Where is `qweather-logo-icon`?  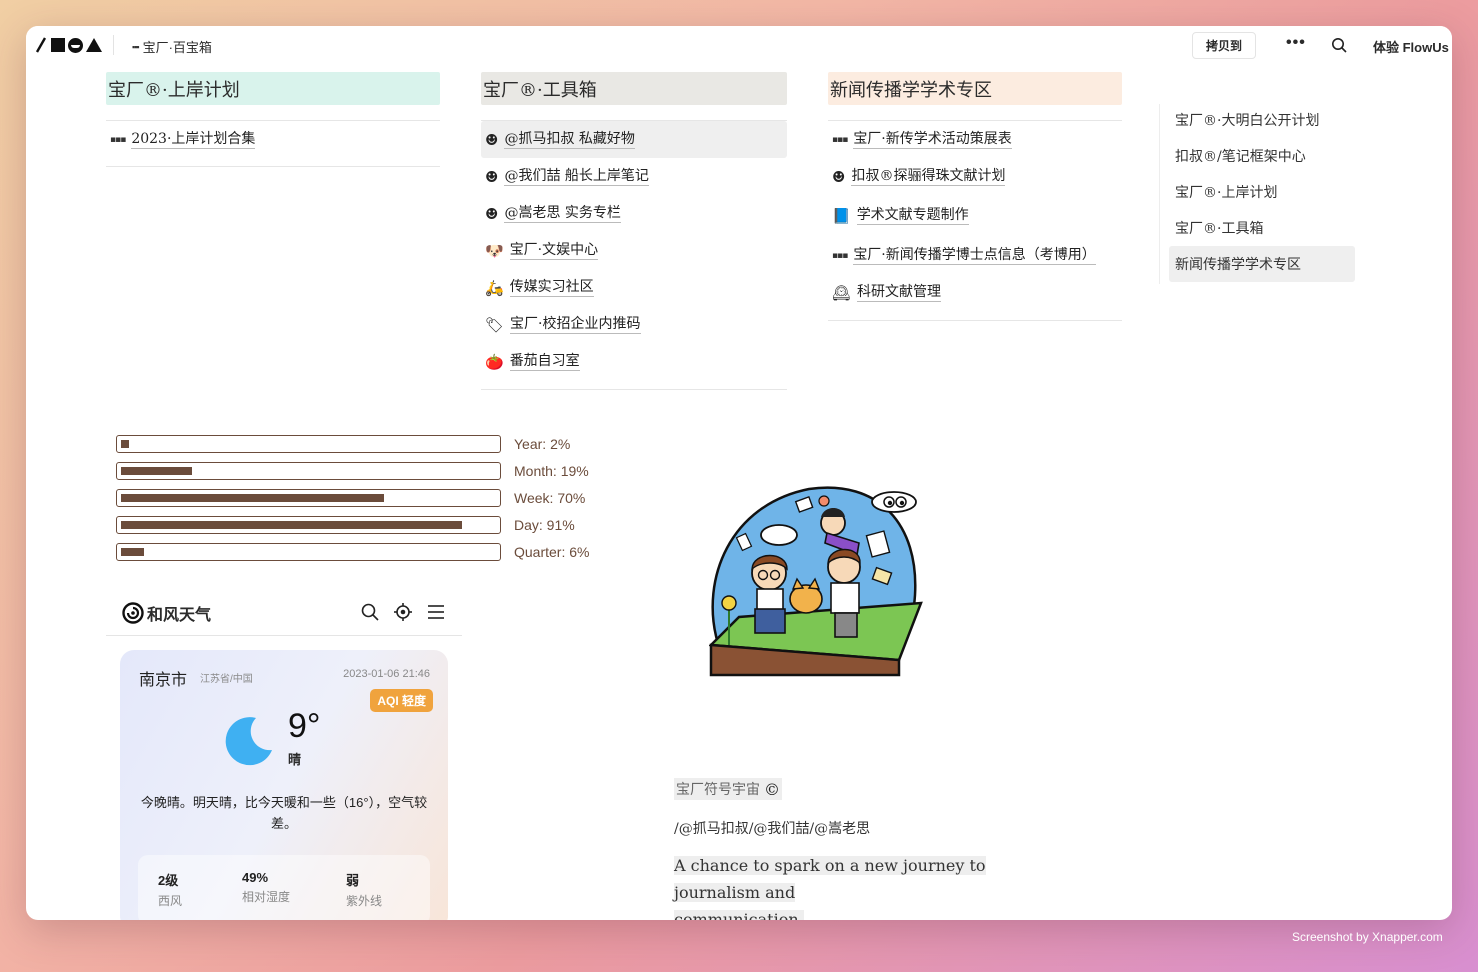 qweather-logo-icon is located at coordinates (133, 613).